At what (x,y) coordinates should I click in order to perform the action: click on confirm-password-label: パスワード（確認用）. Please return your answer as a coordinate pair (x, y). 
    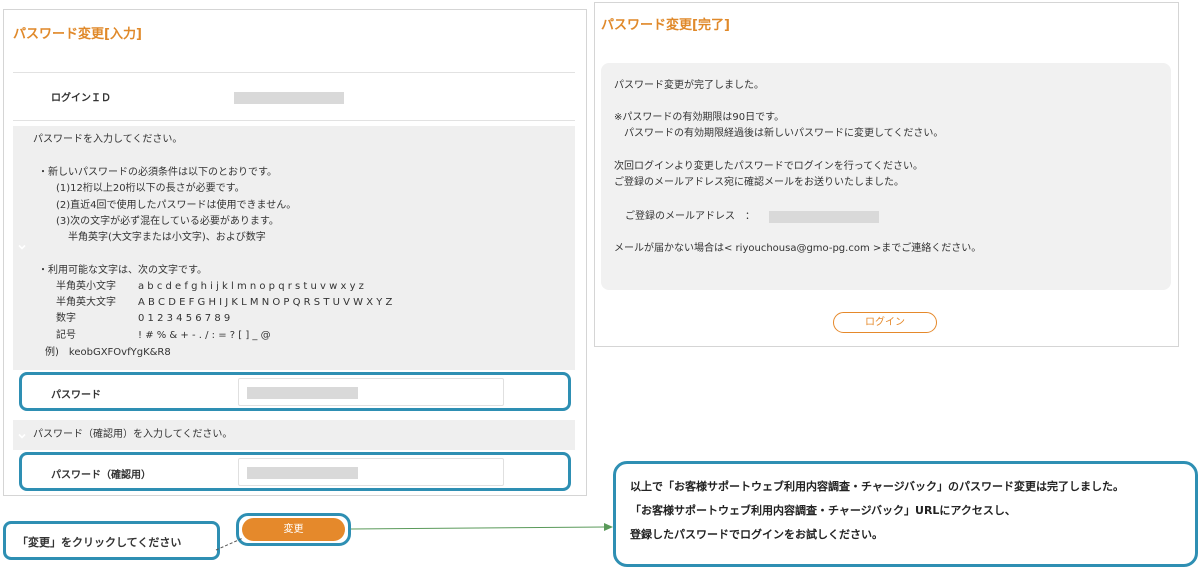
    Looking at the image, I should click on (101, 475).